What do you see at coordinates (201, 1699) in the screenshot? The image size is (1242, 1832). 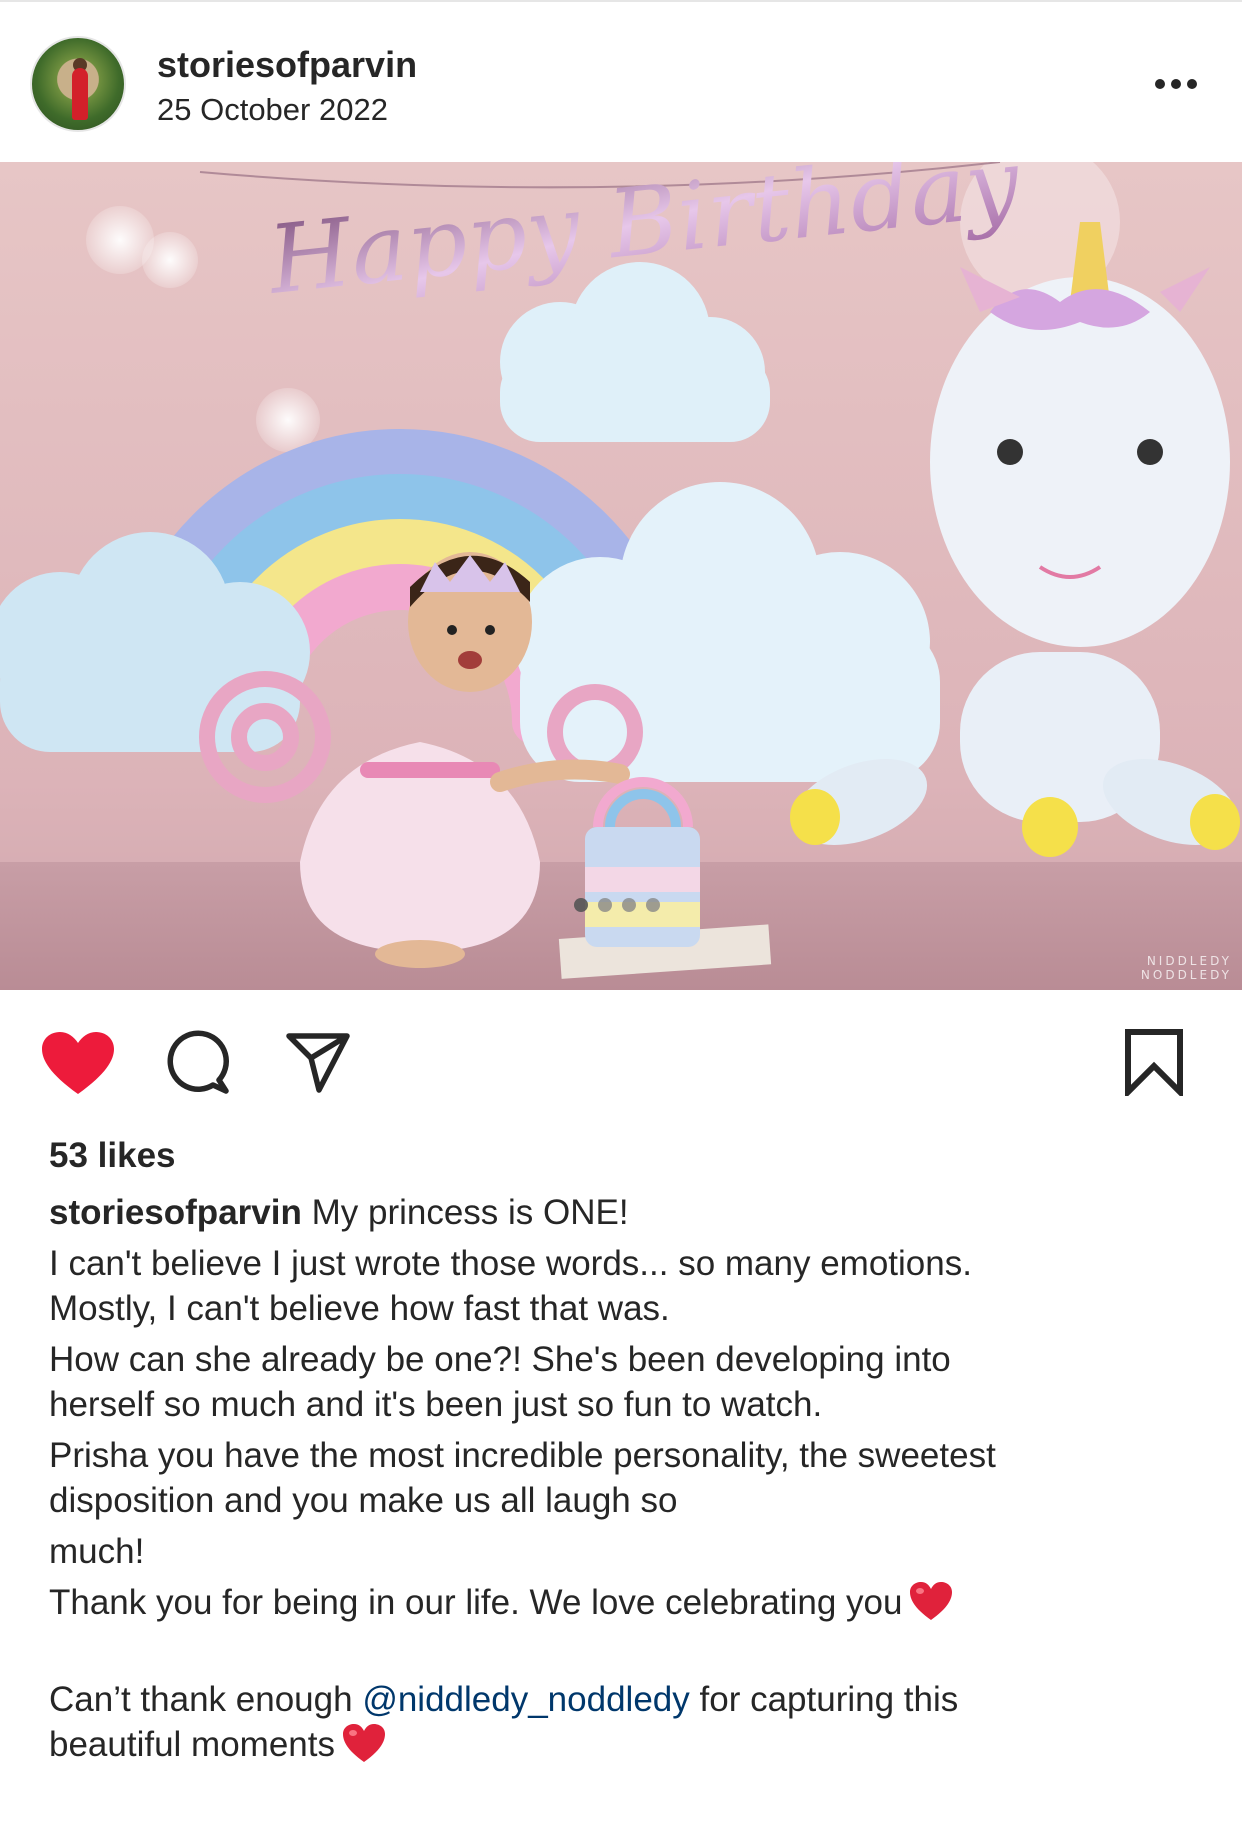 I see `caption-text: Can’t thank enough` at bounding box center [201, 1699].